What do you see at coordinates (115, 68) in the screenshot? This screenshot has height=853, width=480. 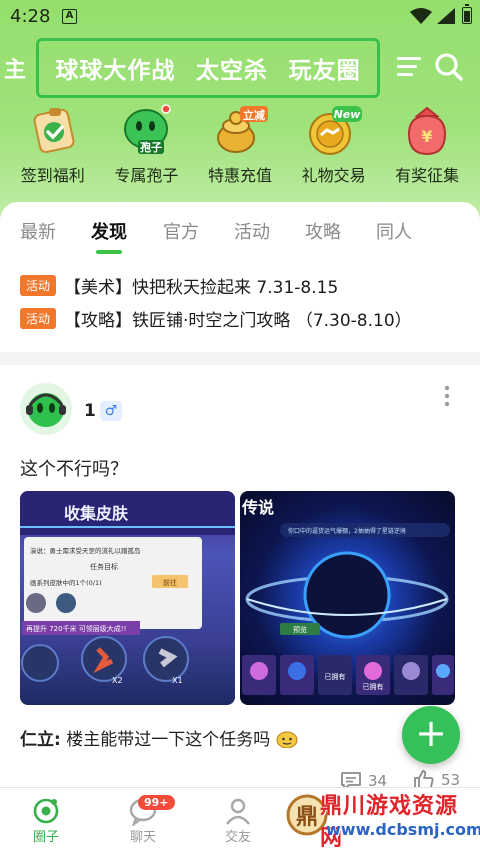 I see `channel-tab-qiuqiu: 球球大作战` at bounding box center [115, 68].